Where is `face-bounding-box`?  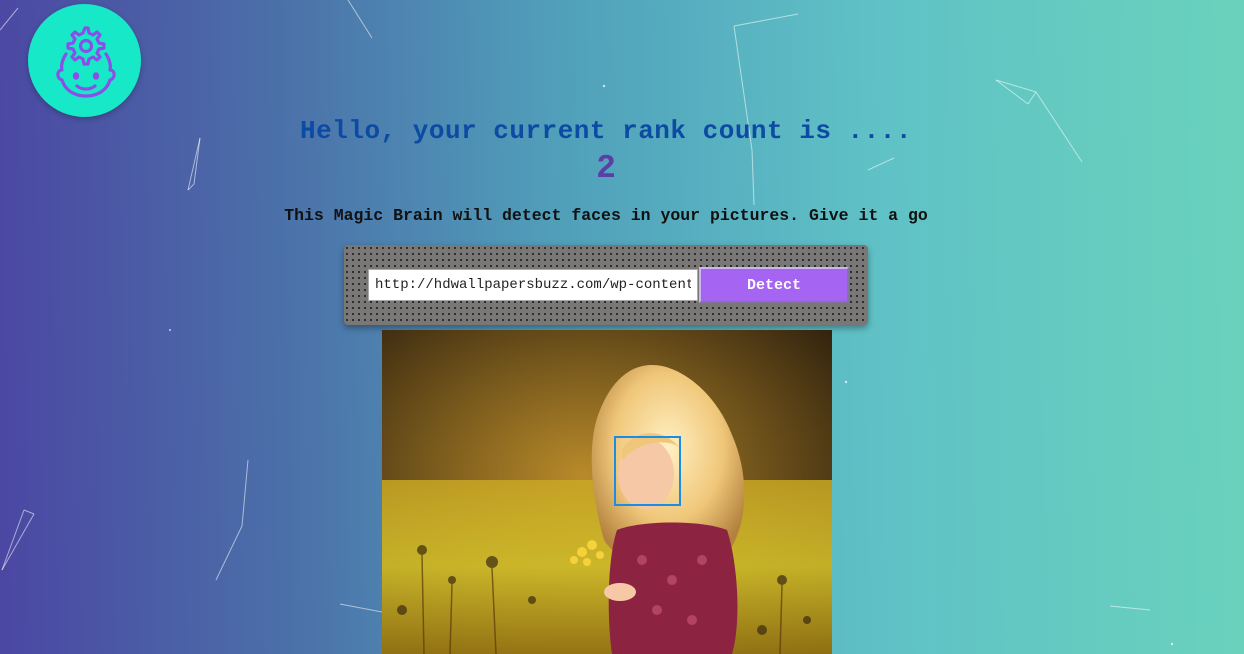
face-bounding-box is located at coordinates (647, 471).